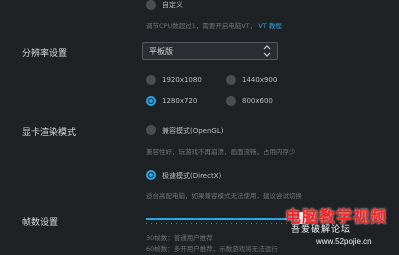 The width and height of the screenshot is (399, 255). Describe the element at coordinates (260, 80) in the screenshot. I see `res-label-1440: 1440x900` at that location.